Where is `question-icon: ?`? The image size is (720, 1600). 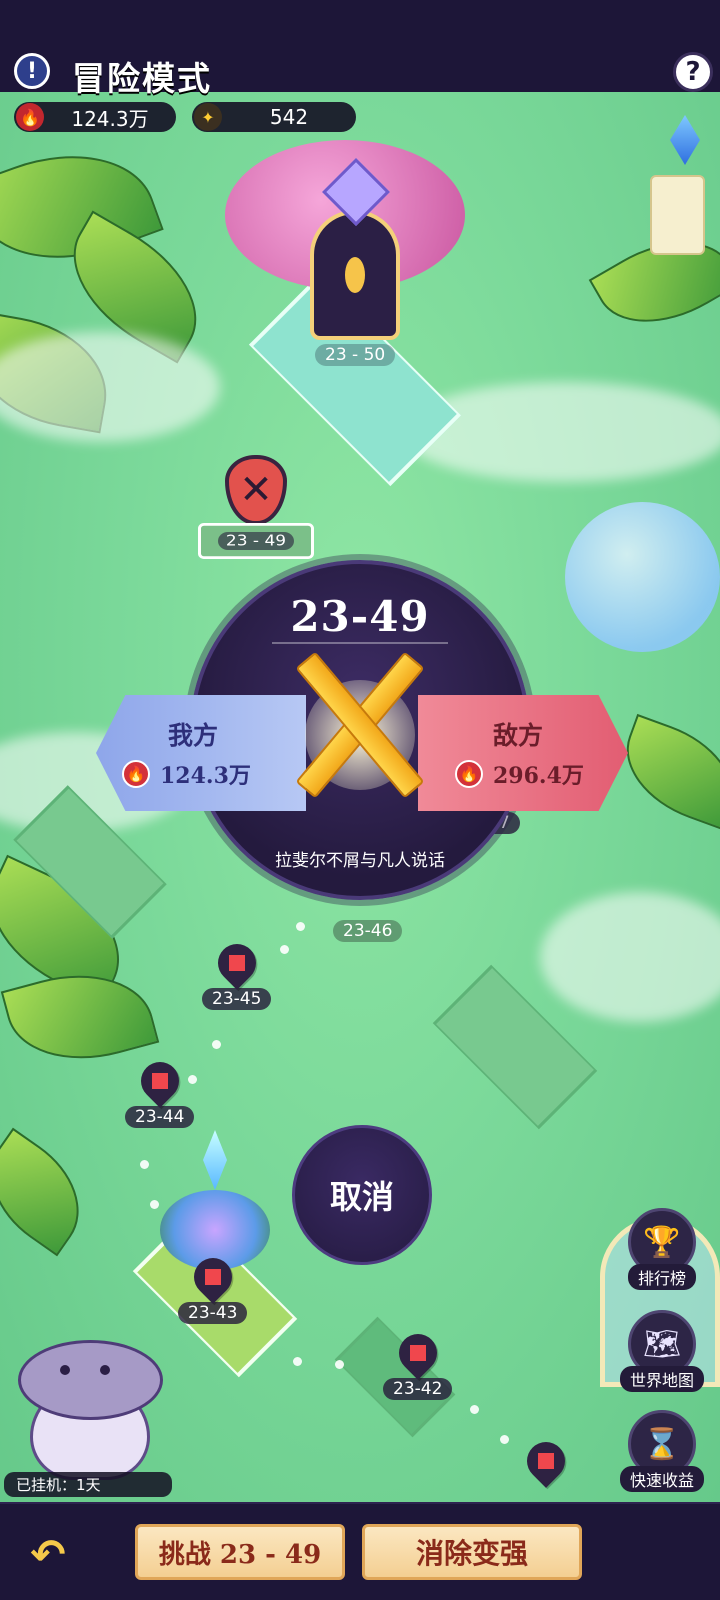 question-icon: ? is located at coordinates (693, 72).